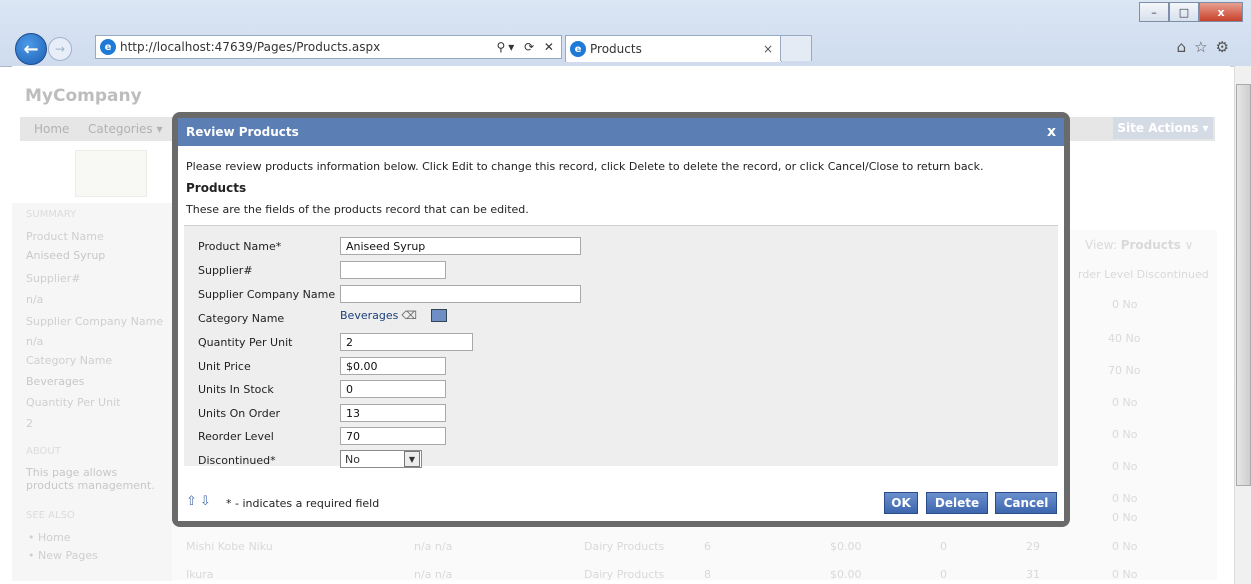 The height and width of the screenshot is (584, 1251). I want to click on minimize-button: –, so click(1154, 12).